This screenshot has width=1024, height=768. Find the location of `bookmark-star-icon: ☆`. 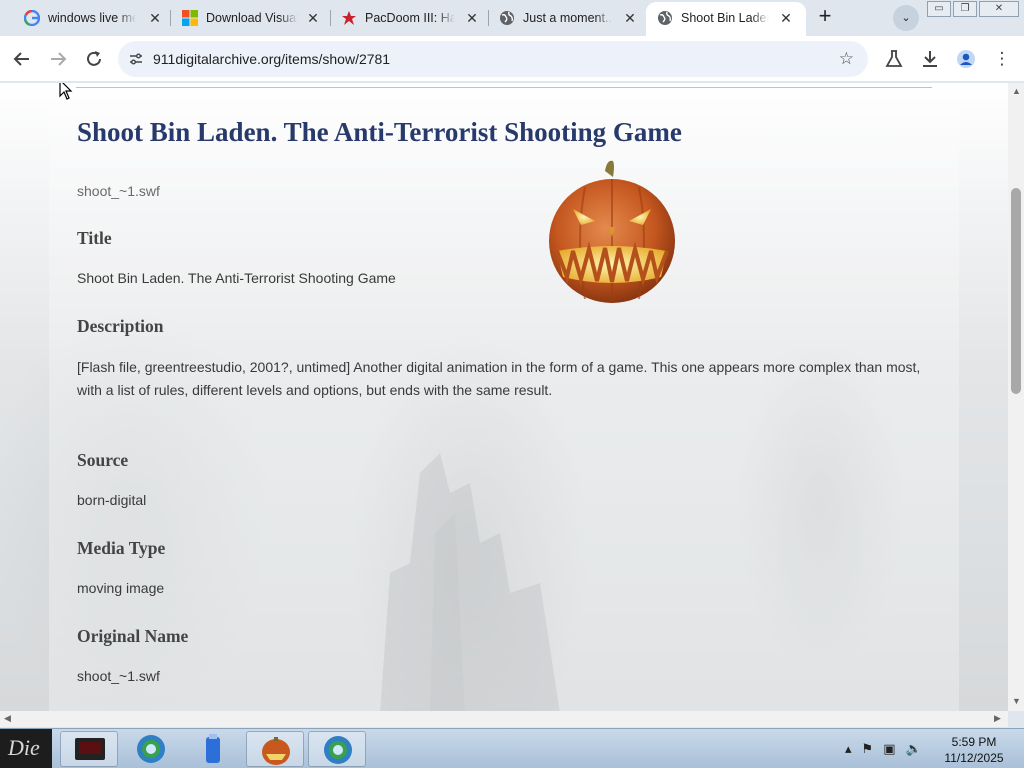

bookmark-star-icon: ☆ is located at coordinates (846, 59).